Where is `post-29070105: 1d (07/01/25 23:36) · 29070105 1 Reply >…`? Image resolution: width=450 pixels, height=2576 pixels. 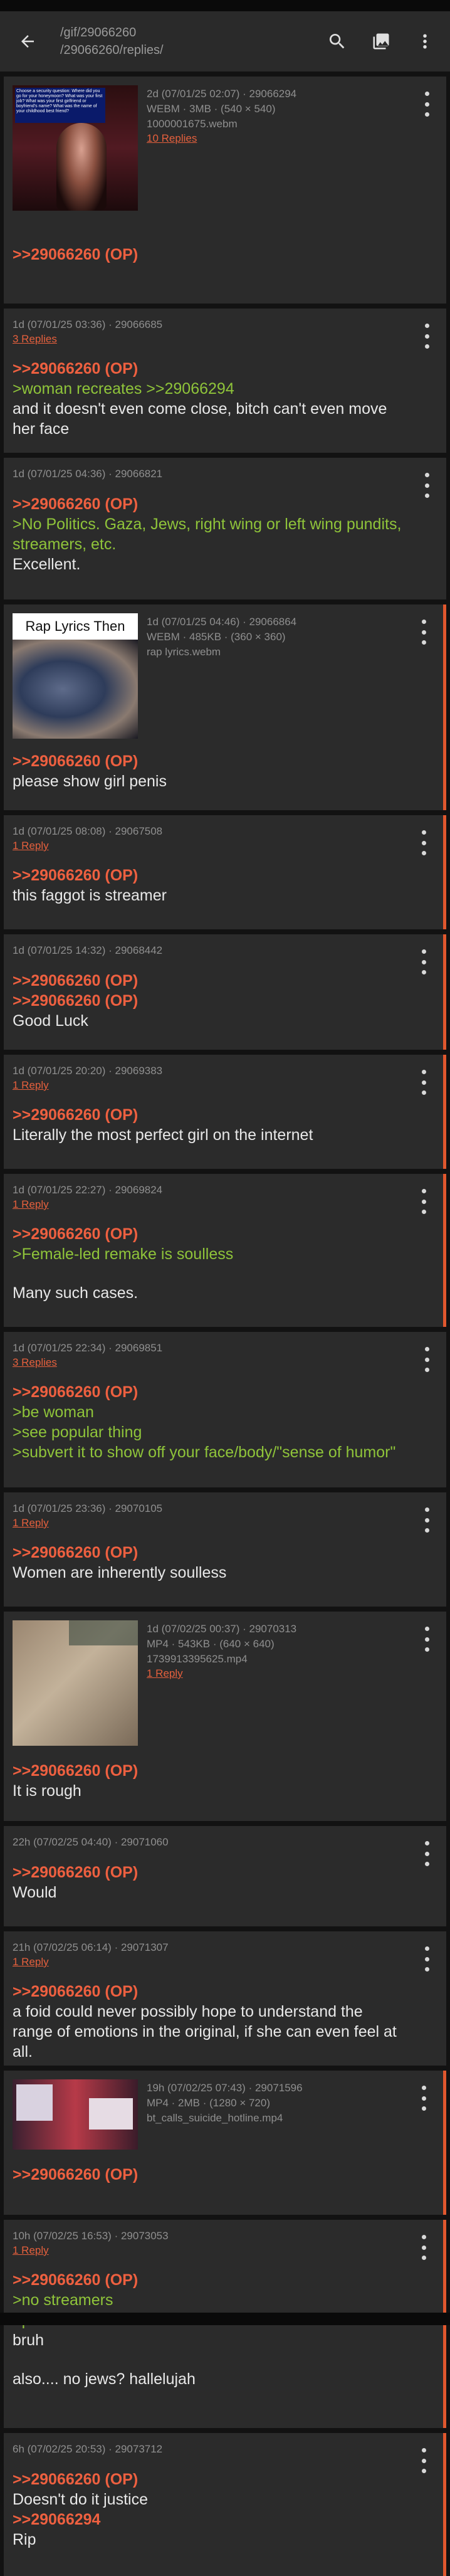
post-29070105: 1d (07/01/25 23:36) · 29070105 1 Reply >… is located at coordinates (225, 1549).